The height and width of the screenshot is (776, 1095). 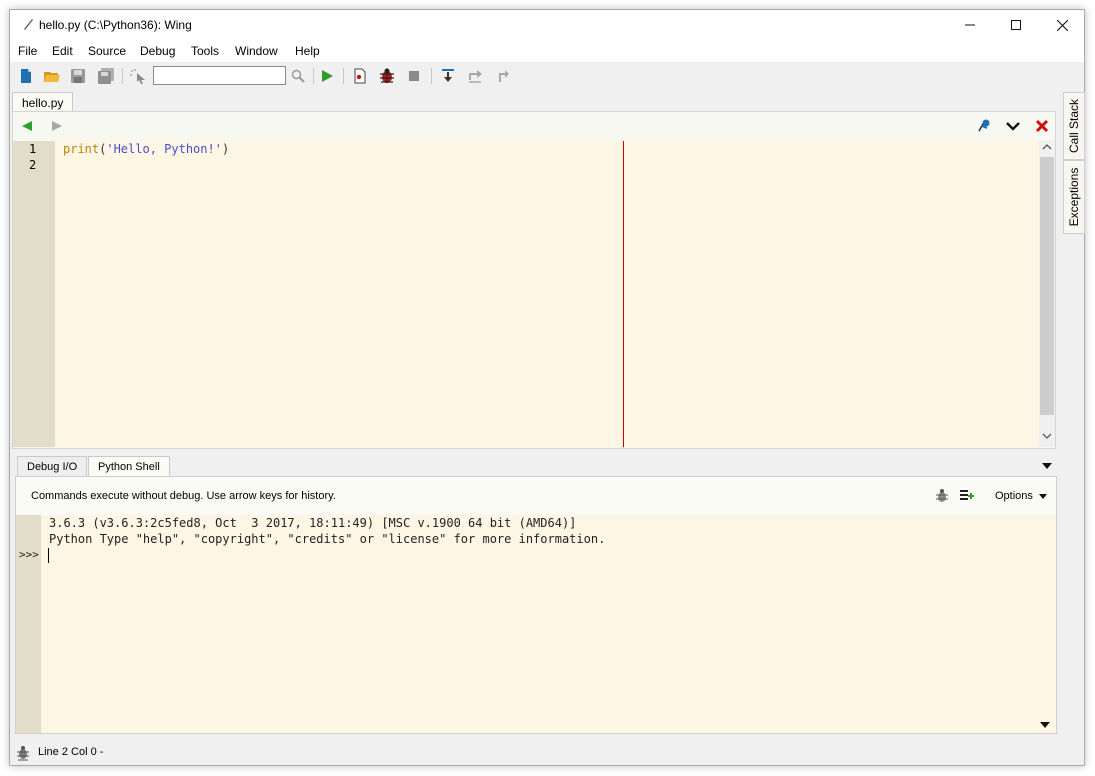 What do you see at coordinates (164, 149) in the screenshot?
I see `code-string: 'Hello, Python!'` at bounding box center [164, 149].